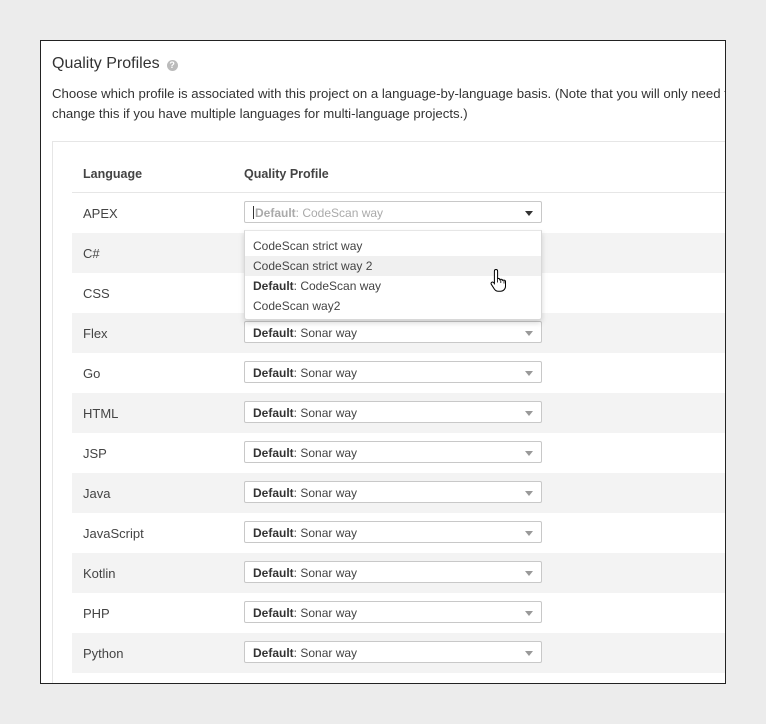 This screenshot has height=724, width=766. I want to click on page-title: Quality Profiles, so click(106, 63).